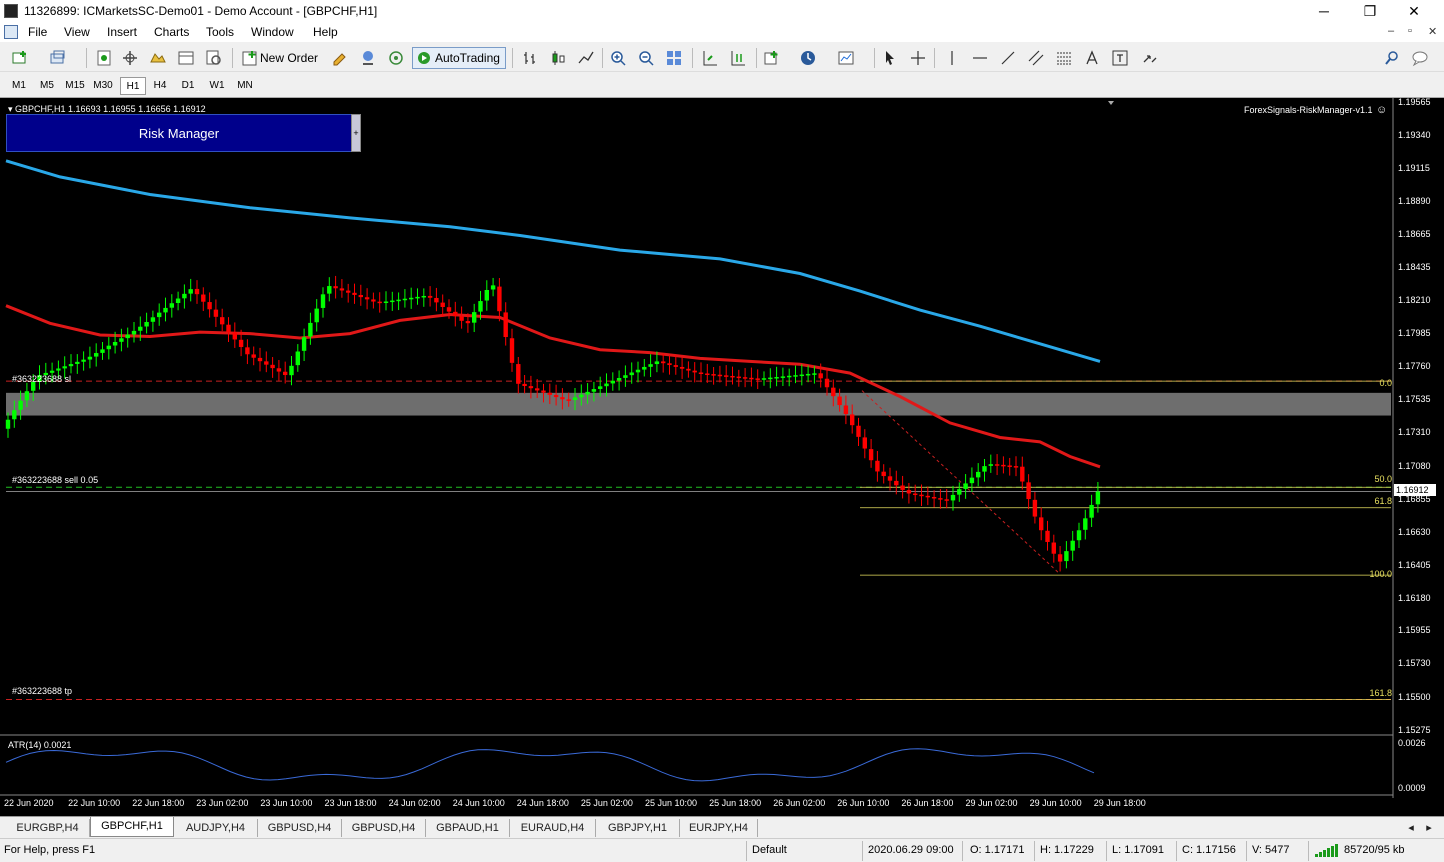 Image resolution: width=1444 pixels, height=862 pixels. I want to click on timeframe-d1: D1, so click(188, 86).